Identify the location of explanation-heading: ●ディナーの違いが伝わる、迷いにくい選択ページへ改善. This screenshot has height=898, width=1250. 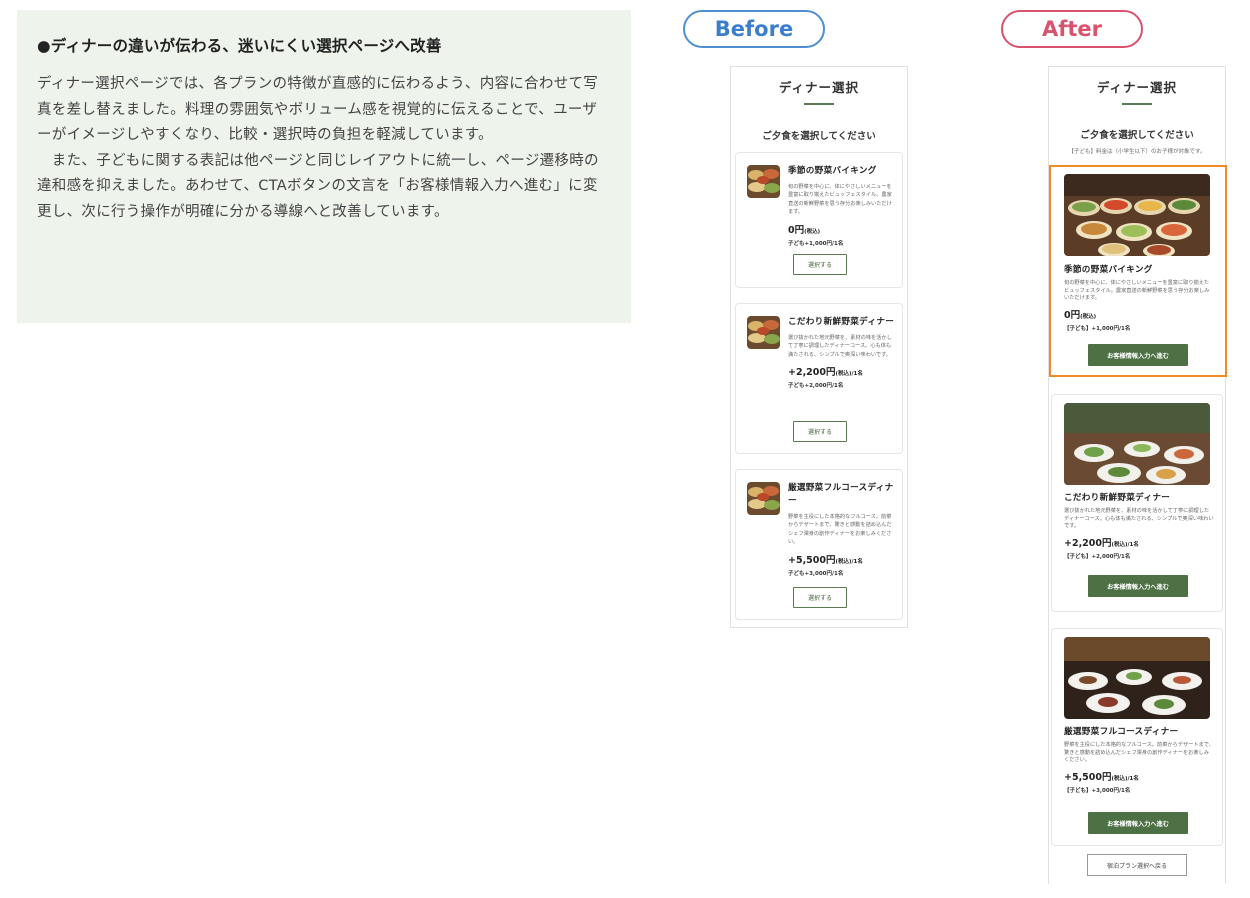
(239, 46).